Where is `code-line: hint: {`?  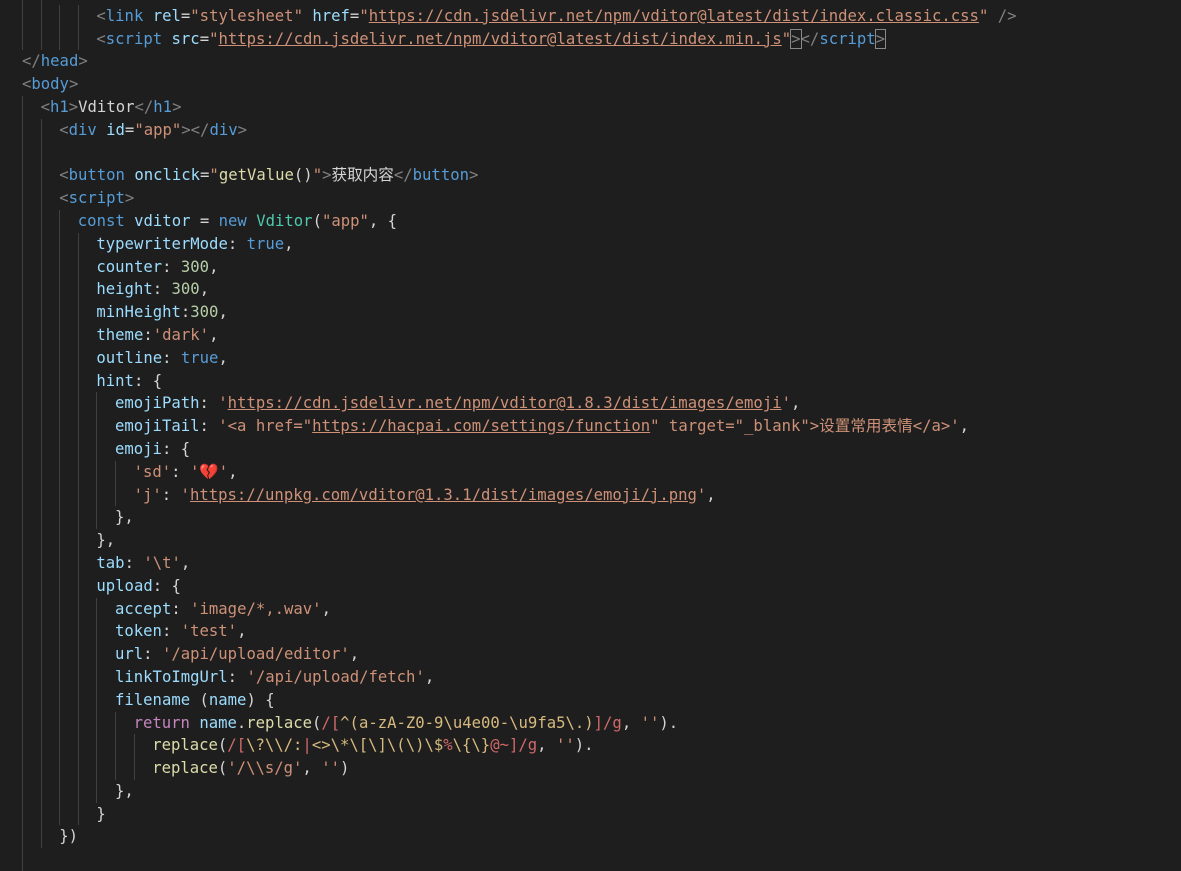 code-line: hint: { is located at coordinates (590, 381).